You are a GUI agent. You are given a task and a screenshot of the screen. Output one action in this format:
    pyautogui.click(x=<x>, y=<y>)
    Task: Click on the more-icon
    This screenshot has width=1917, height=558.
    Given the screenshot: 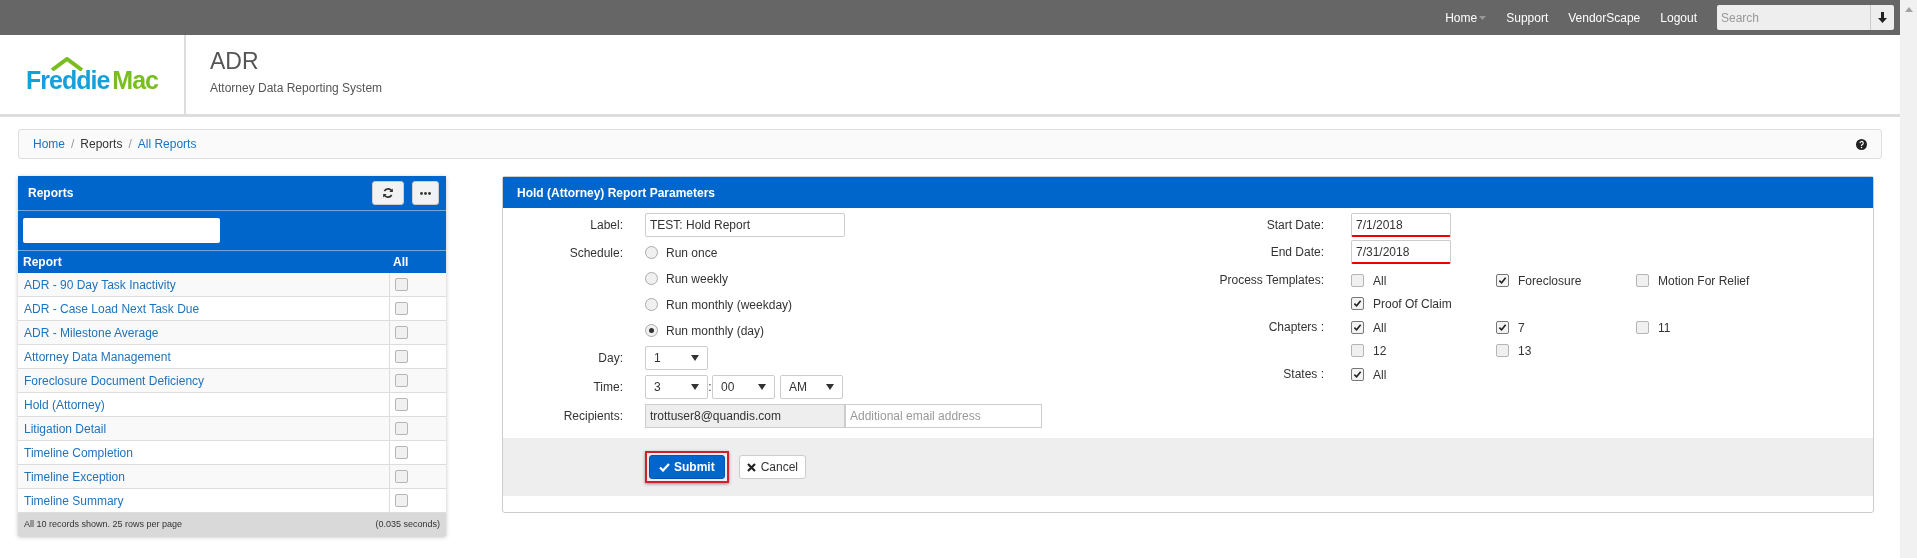 What is the action you would take?
    pyautogui.click(x=425, y=193)
    